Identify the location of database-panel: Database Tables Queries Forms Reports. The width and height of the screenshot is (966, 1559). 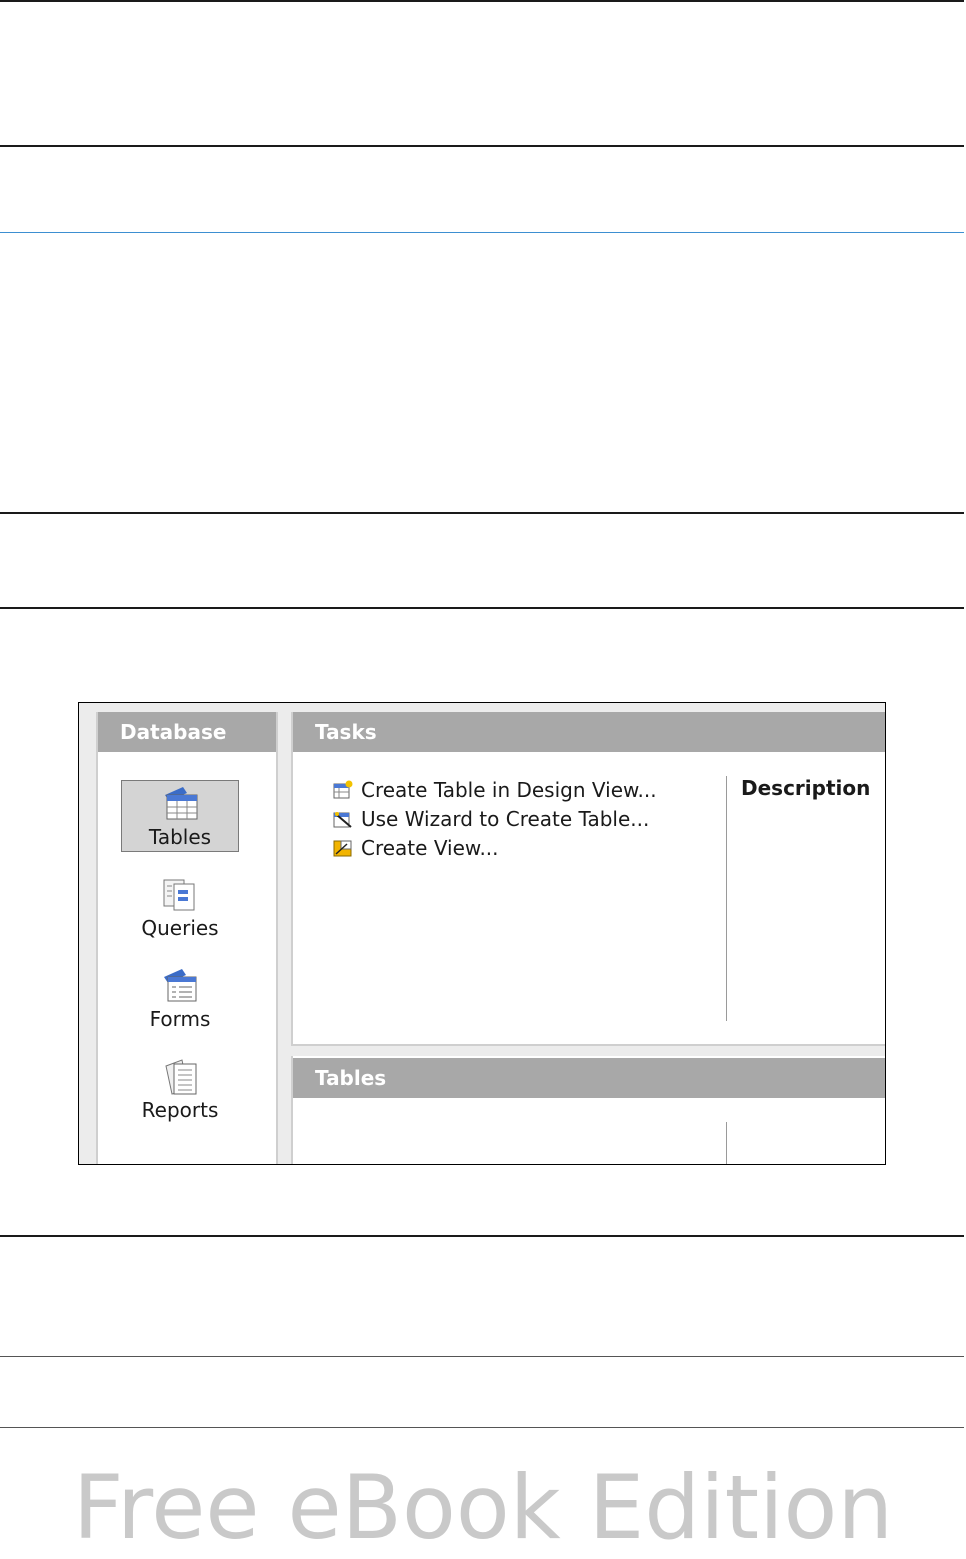
(187, 938).